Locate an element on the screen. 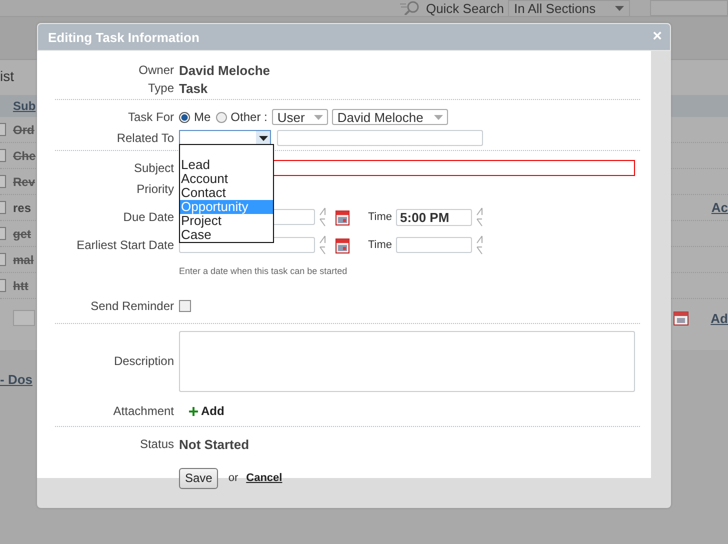 The image size is (728, 544). field-label: Attachment is located at coordinates (143, 411).